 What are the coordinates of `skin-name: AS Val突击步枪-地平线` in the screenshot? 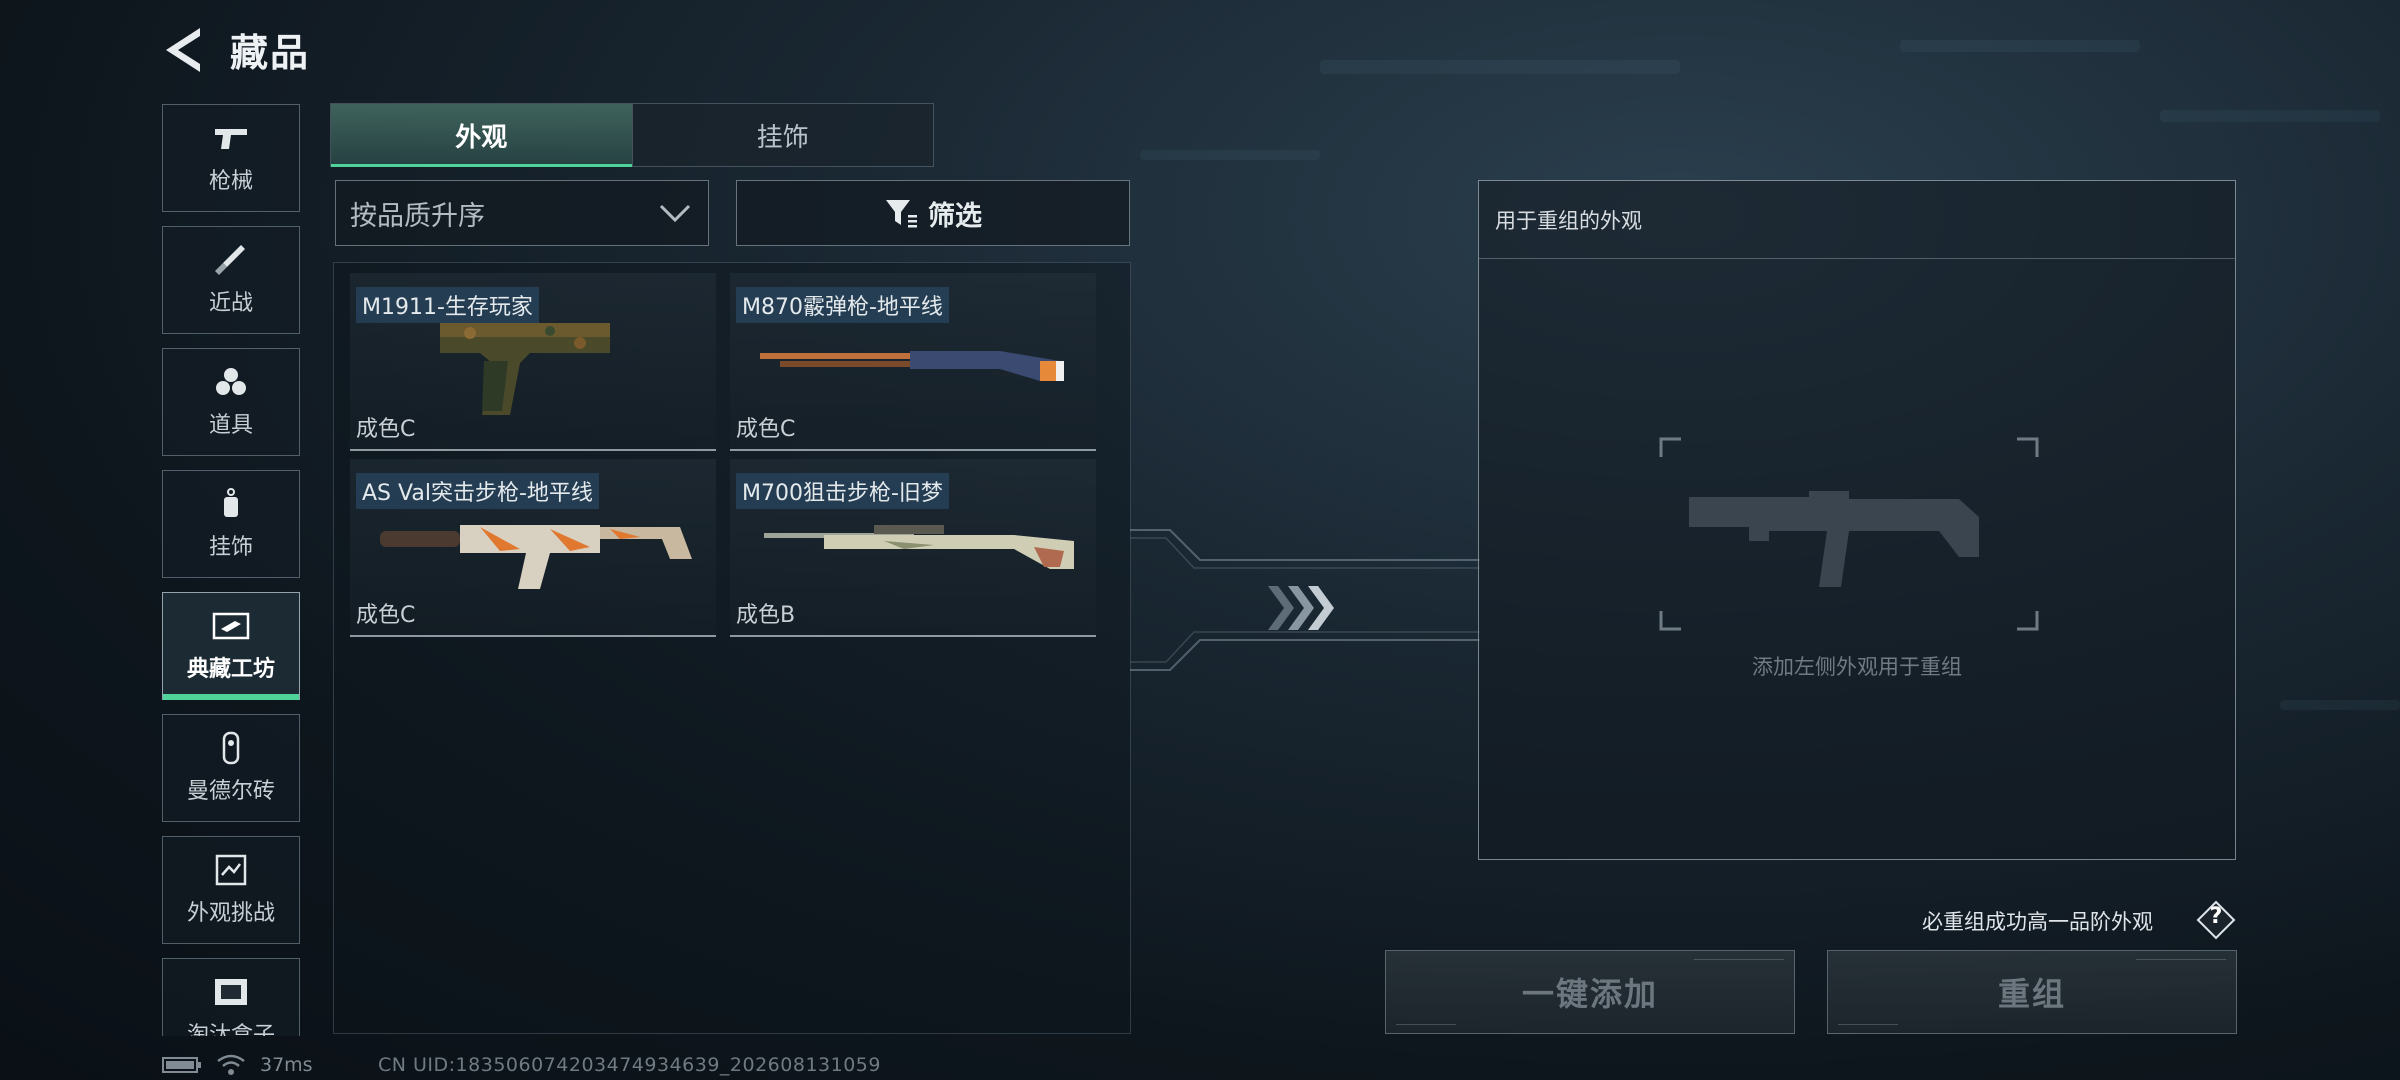 It's located at (477, 491).